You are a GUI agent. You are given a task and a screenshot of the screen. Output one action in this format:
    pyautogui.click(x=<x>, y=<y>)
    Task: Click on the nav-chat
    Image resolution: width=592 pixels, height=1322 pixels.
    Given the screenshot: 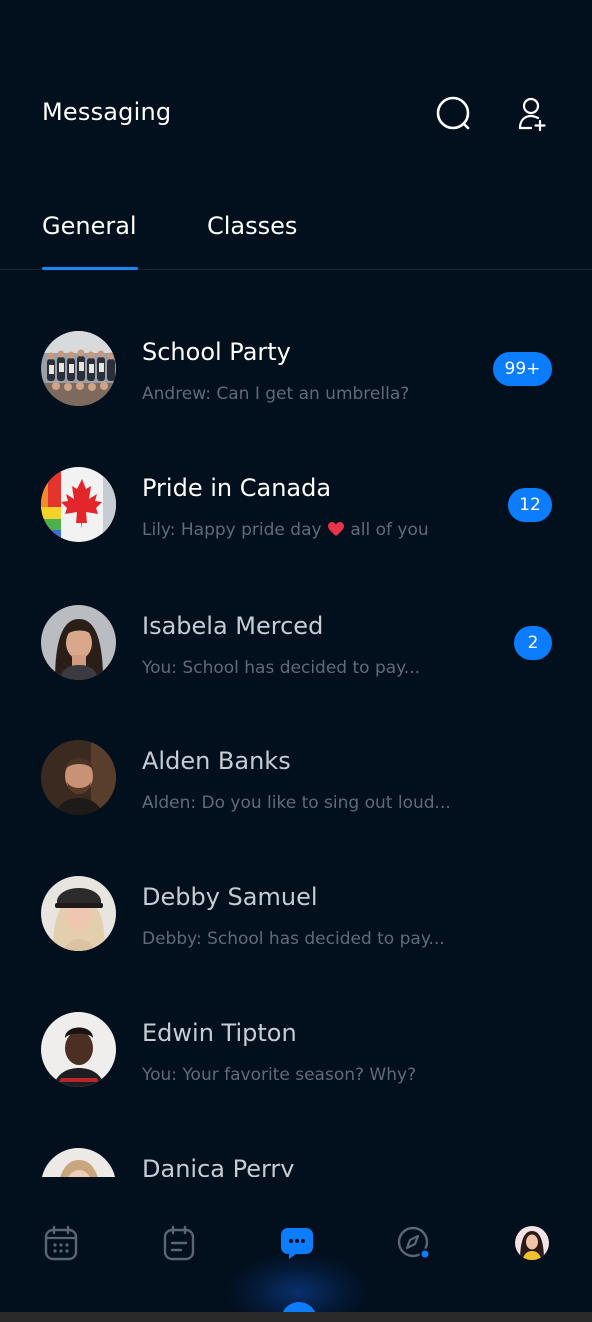 What is the action you would take?
    pyautogui.click(x=297, y=1243)
    